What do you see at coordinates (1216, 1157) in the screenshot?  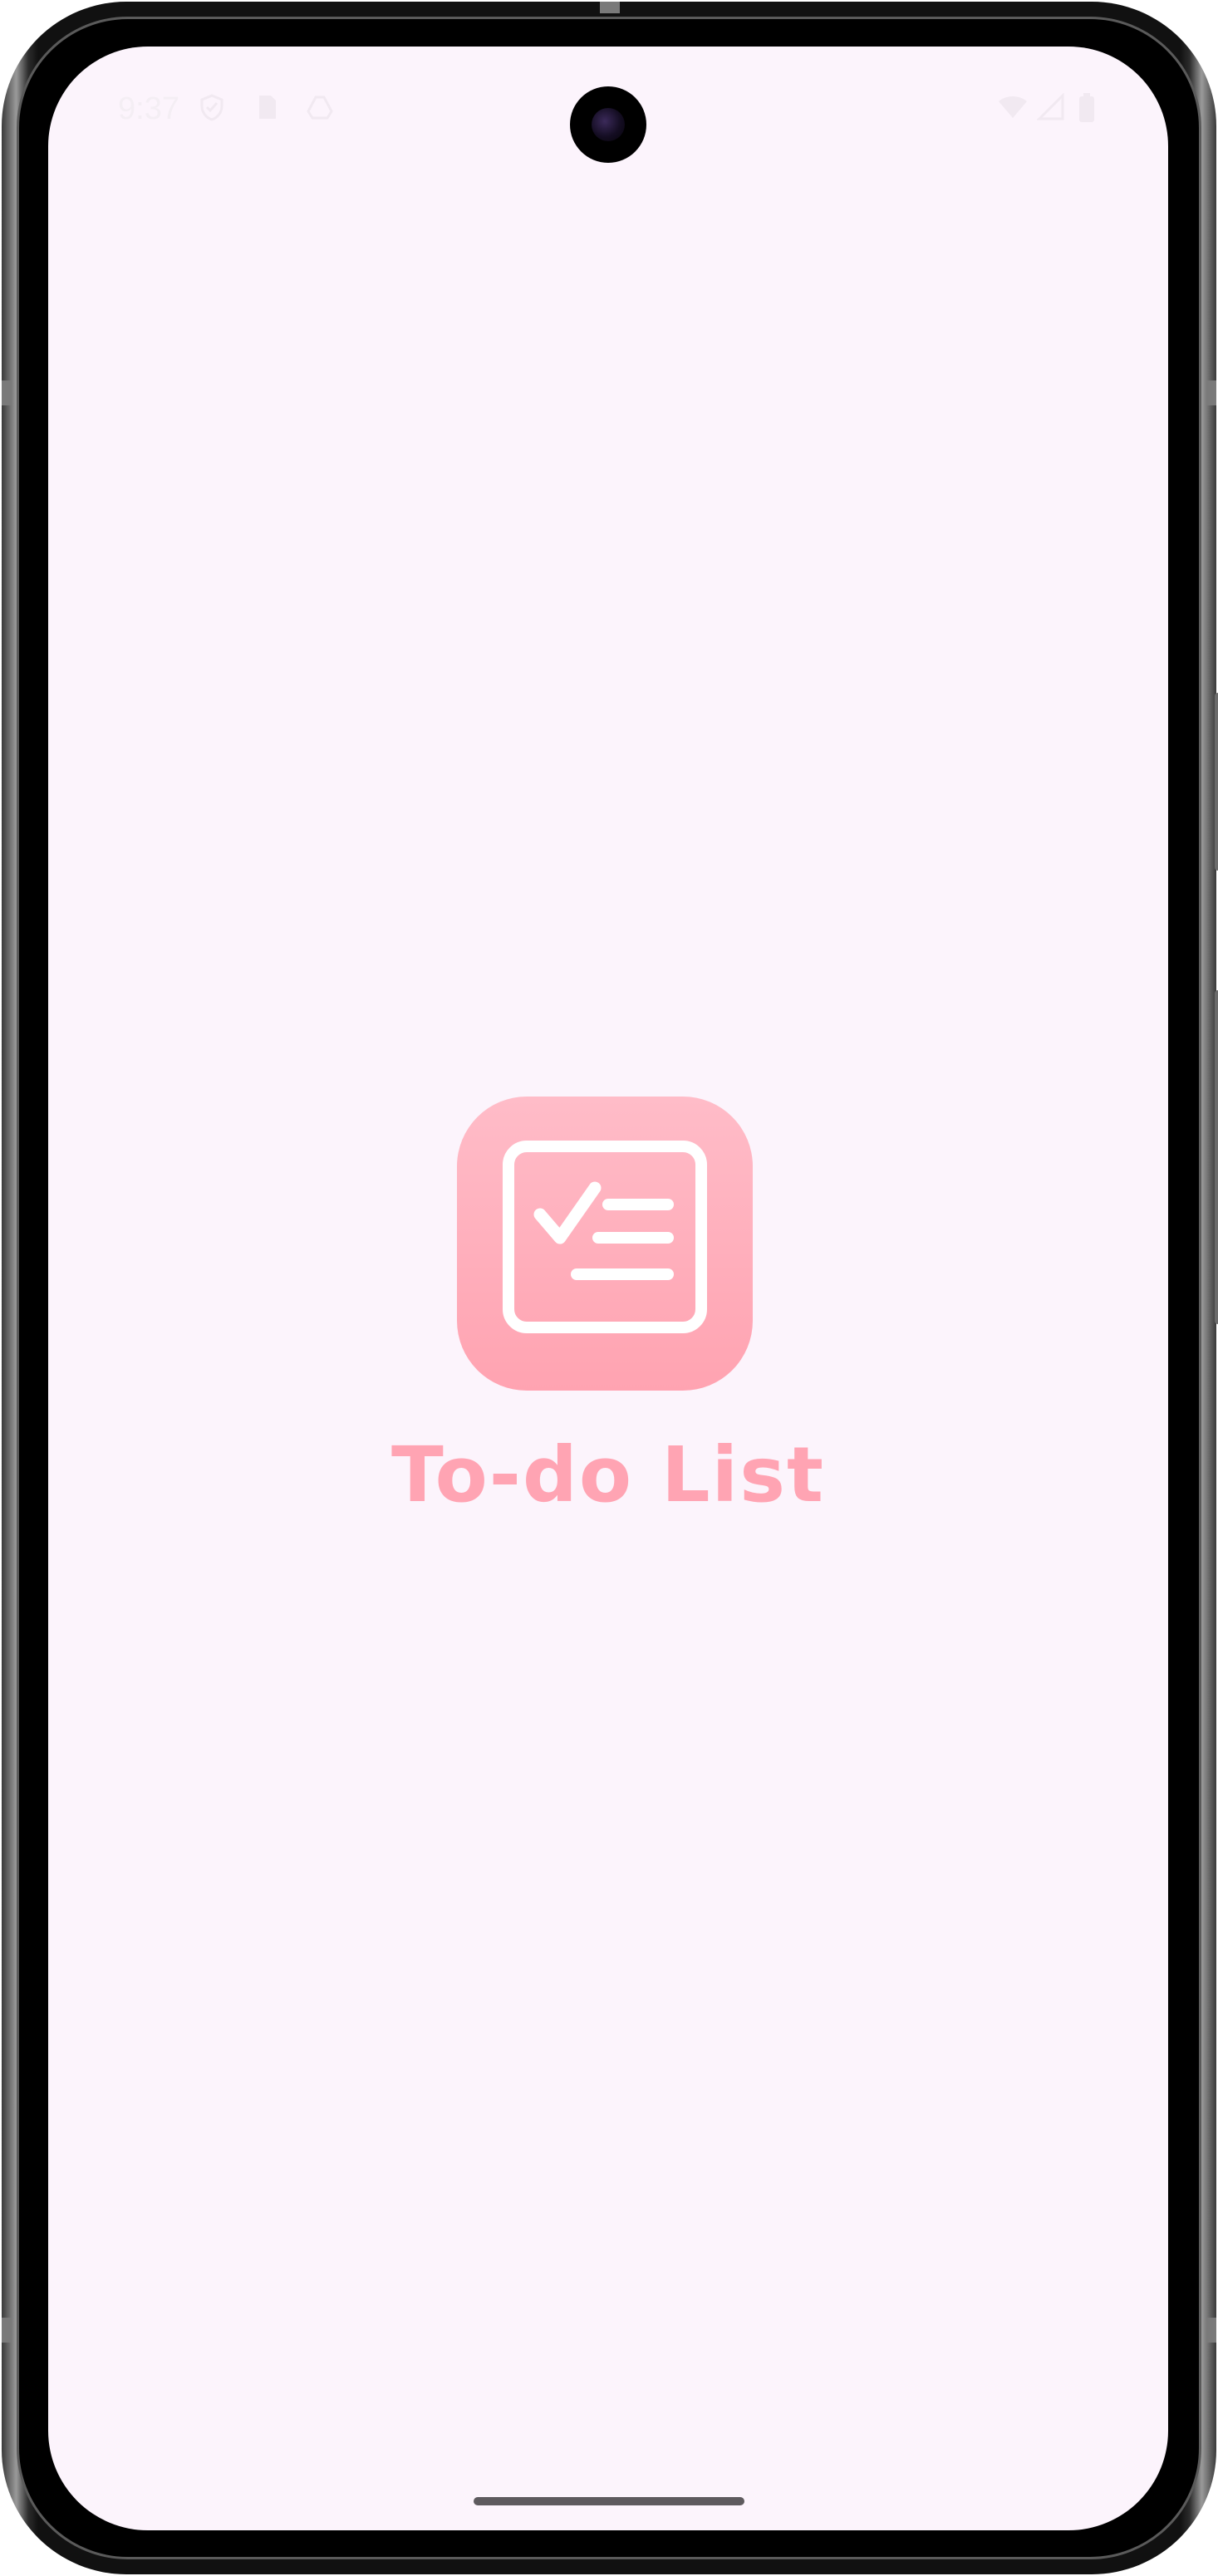 I see `volume-button` at bounding box center [1216, 1157].